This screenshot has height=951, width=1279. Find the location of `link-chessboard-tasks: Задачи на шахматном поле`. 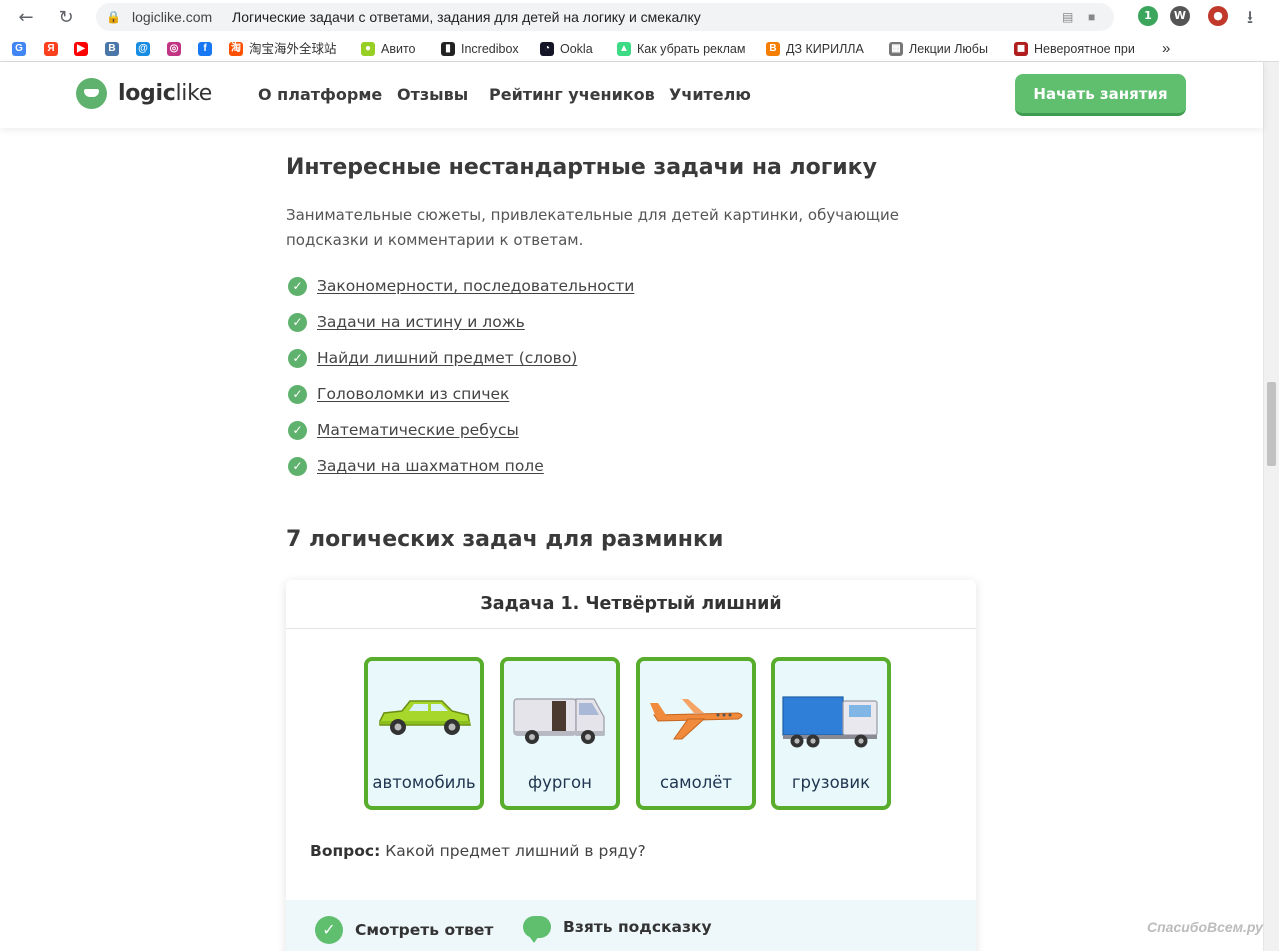

link-chessboard-tasks: Задачи на шахматном поле is located at coordinates (430, 466).